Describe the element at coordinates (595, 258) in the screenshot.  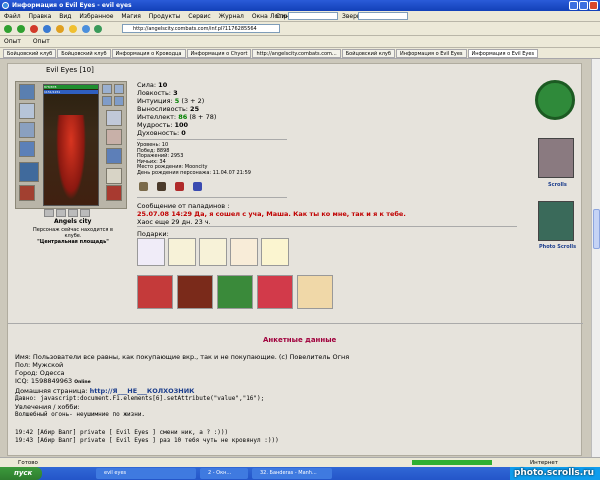
I see `vertical-scrollbar` at that location.